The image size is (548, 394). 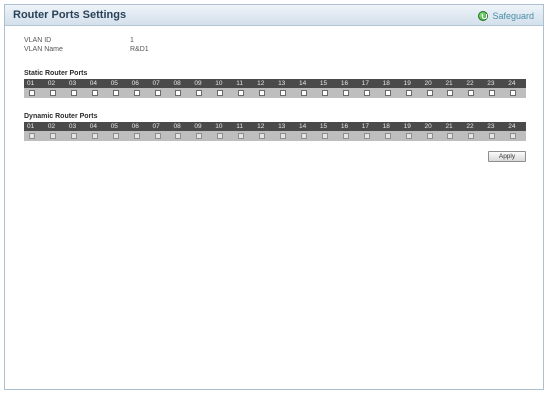 What do you see at coordinates (72, 126) in the screenshot?
I see `port-number: 03` at bounding box center [72, 126].